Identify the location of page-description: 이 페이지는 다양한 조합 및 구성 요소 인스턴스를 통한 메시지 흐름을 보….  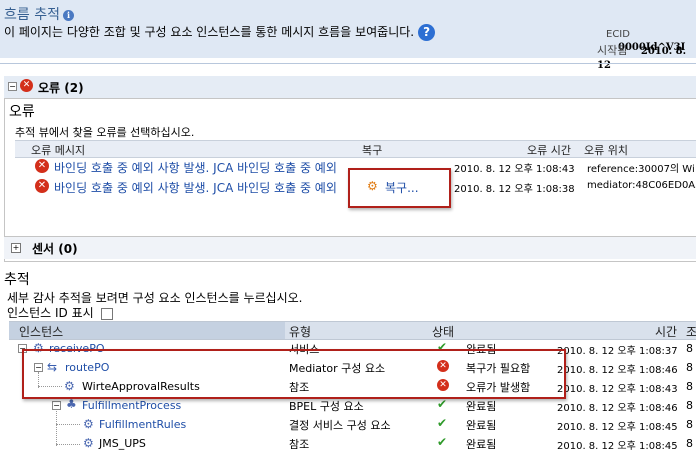
(220, 32).